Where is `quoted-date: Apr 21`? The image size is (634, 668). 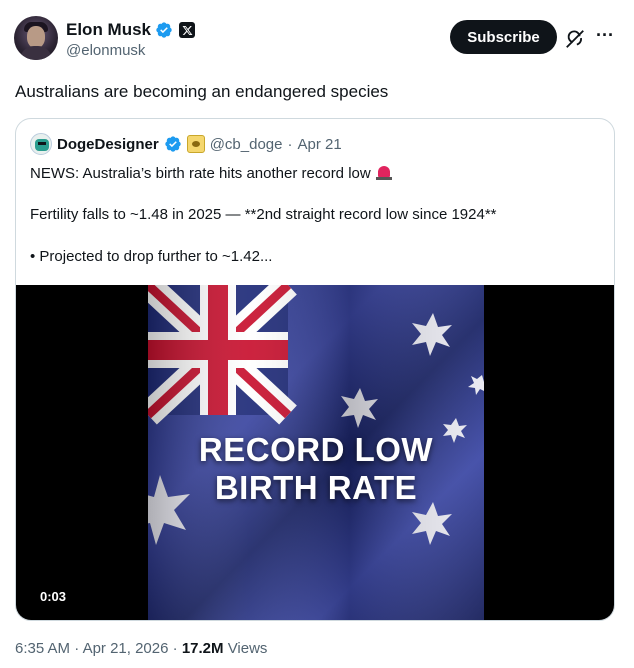 quoted-date: Apr 21 is located at coordinates (319, 144).